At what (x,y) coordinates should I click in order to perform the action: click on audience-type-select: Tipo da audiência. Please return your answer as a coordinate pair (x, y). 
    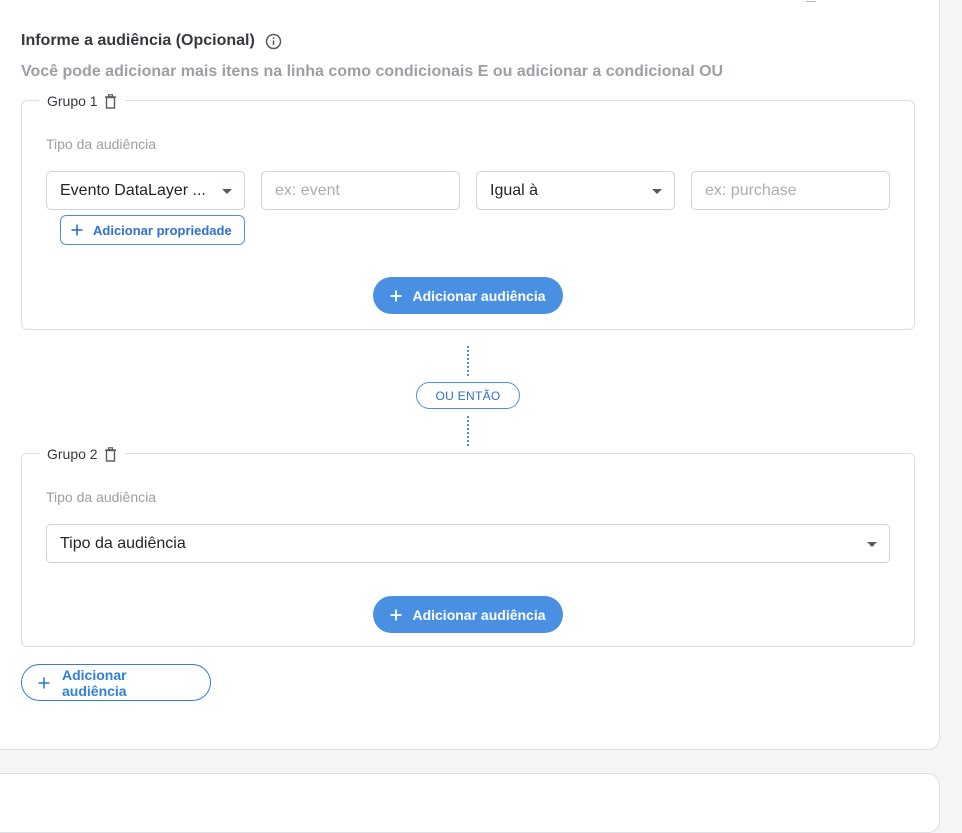
    Looking at the image, I should click on (468, 543).